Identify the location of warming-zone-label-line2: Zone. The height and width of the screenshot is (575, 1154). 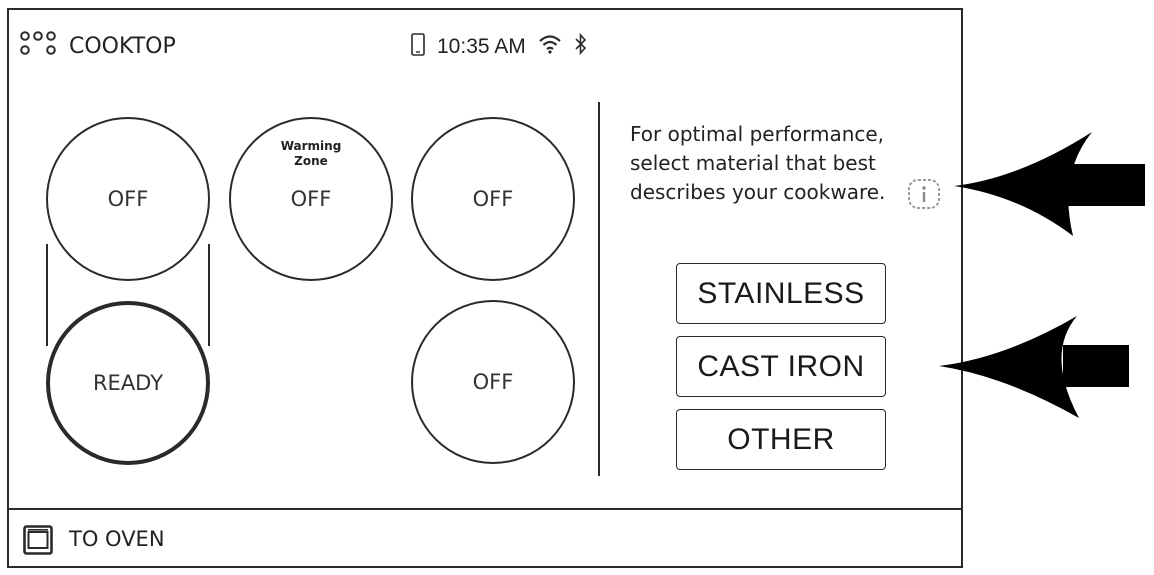
(311, 161).